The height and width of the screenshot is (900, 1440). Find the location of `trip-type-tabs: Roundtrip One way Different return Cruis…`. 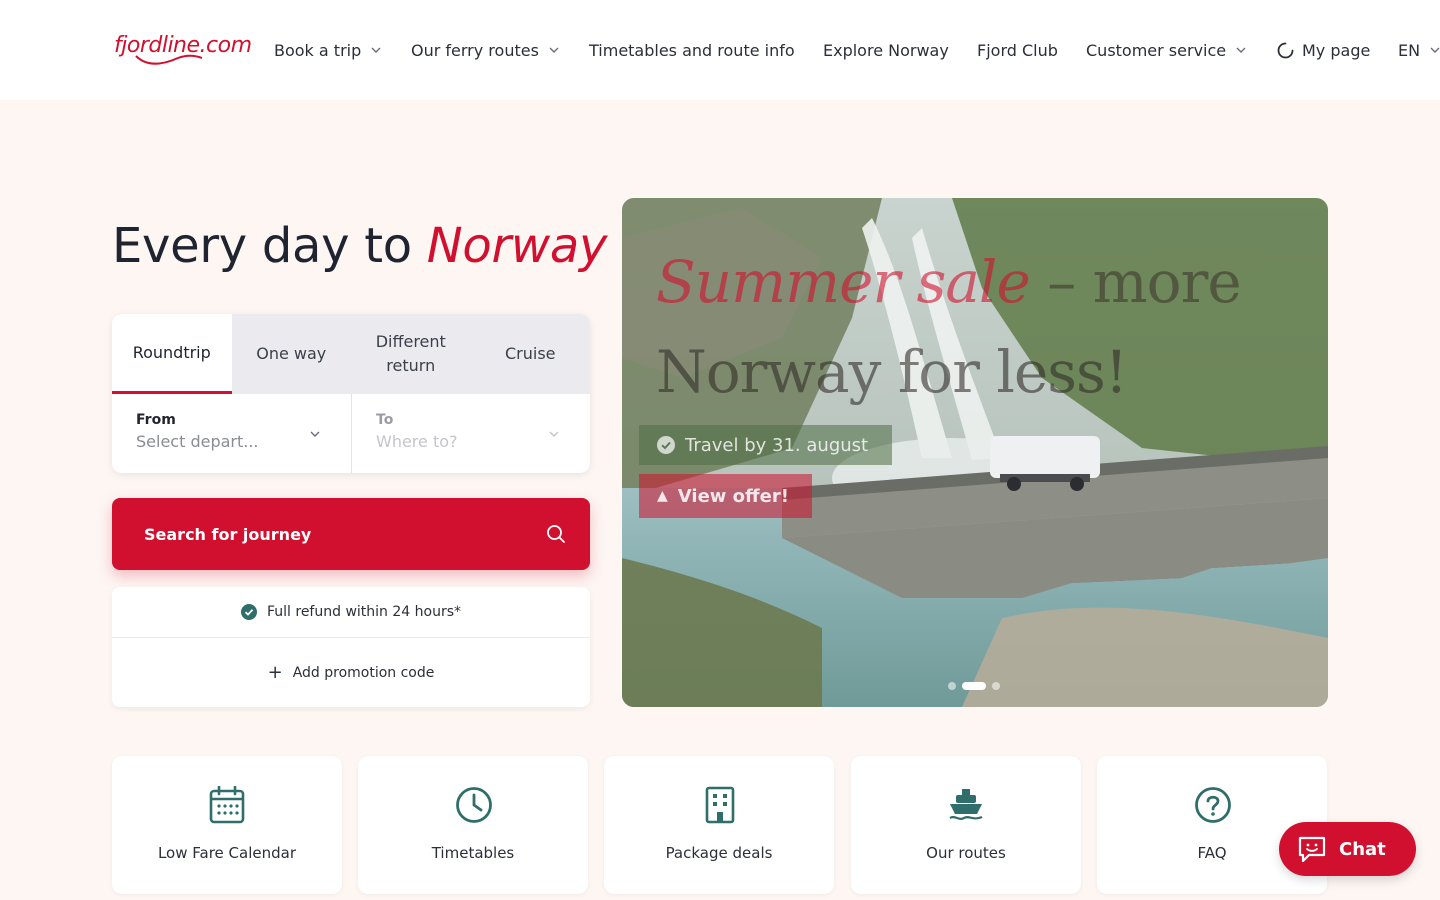

trip-type-tabs: Roundtrip One way Different return Cruis… is located at coordinates (351, 354).